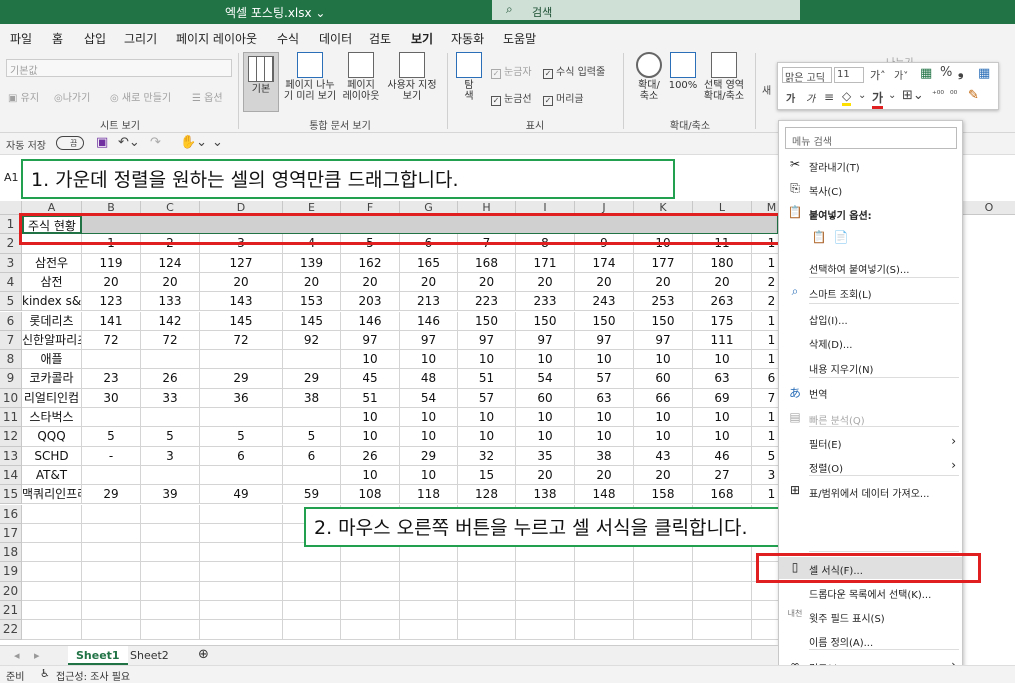  I want to click on row-header-21: 21, so click(11, 611).